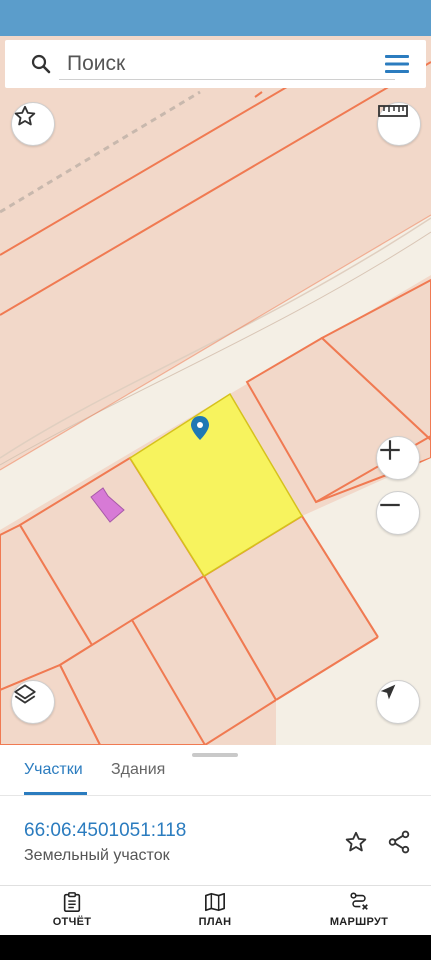 Image resolution: width=431 pixels, height=960 pixels. What do you see at coordinates (215, 18) in the screenshot?
I see `status-bar` at bounding box center [215, 18].